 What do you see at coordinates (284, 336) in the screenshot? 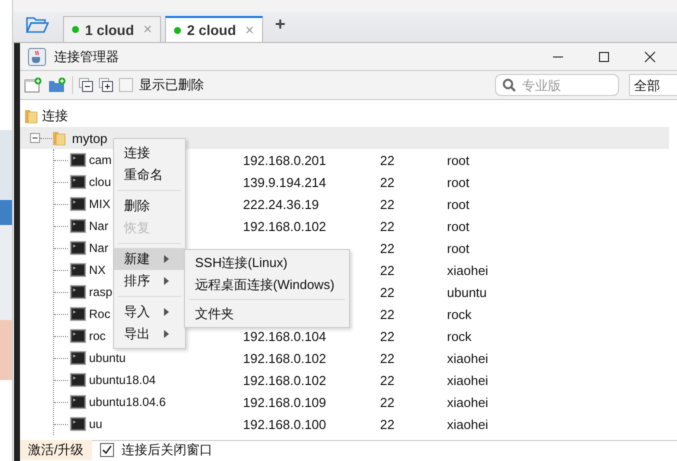
I see `ip-address: 192.168.0.104` at bounding box center [284, 336].